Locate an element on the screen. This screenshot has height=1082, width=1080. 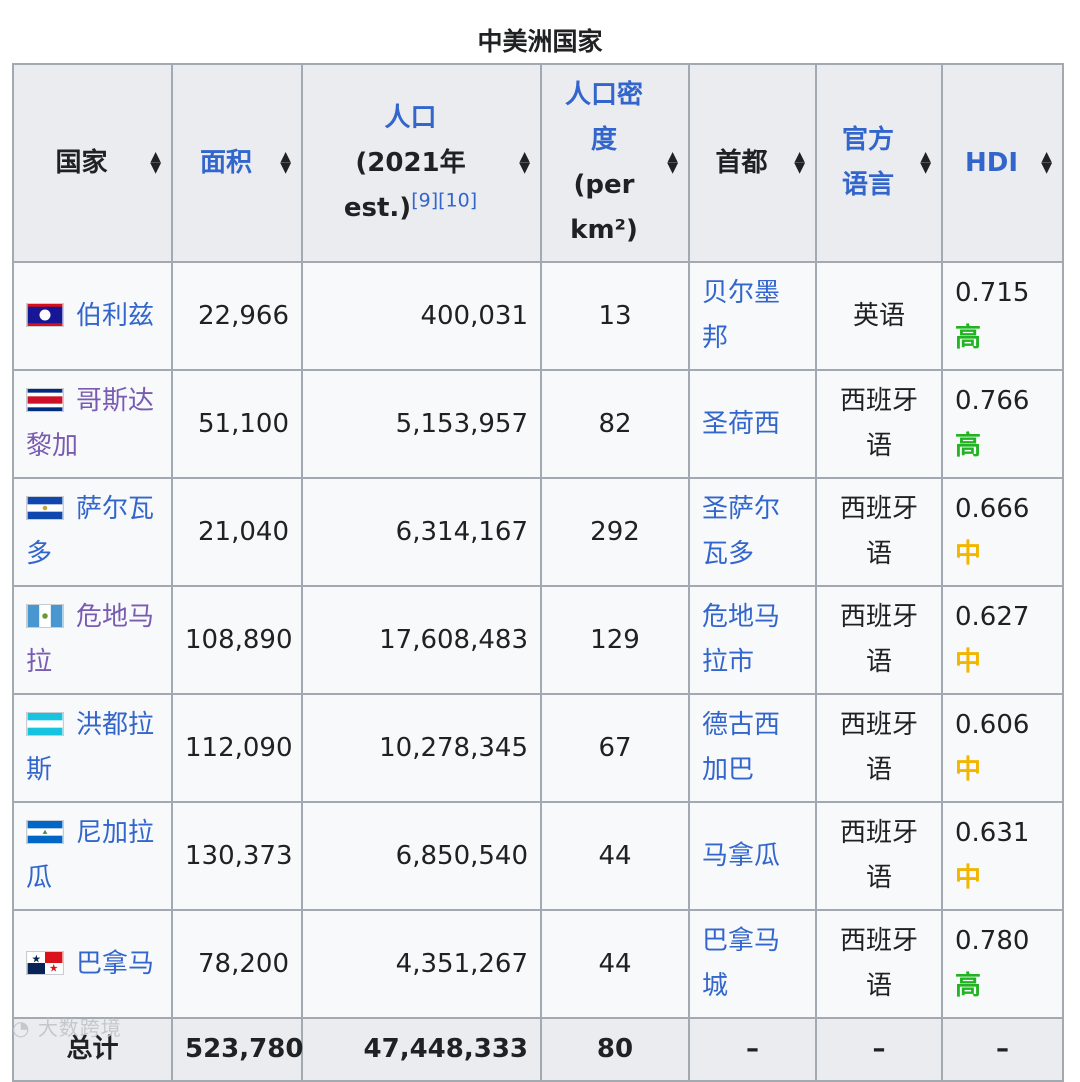
capital-link: 圣萨尔瓦多 is located at coordinates (741, 531).